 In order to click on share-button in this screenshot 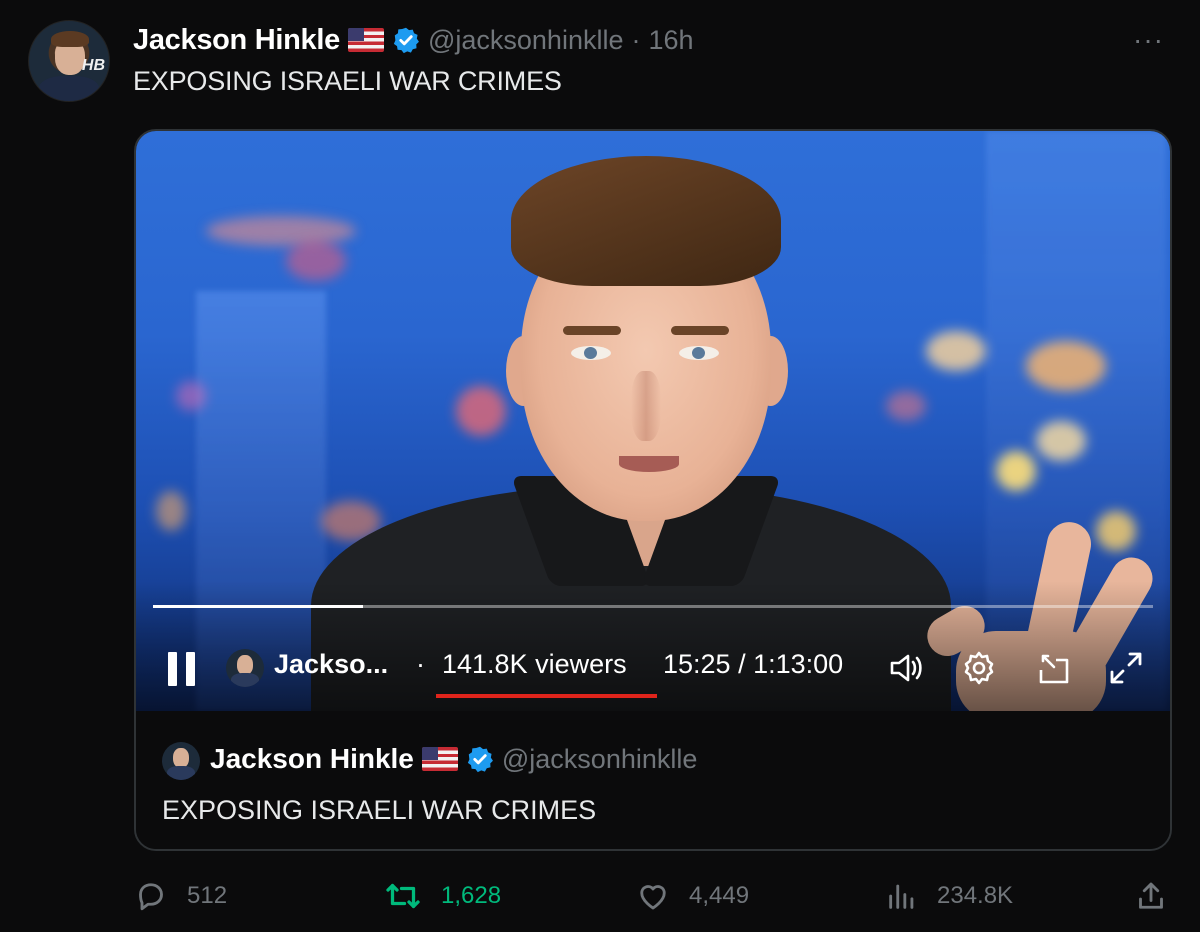, I will do `click(1151, 896)`.